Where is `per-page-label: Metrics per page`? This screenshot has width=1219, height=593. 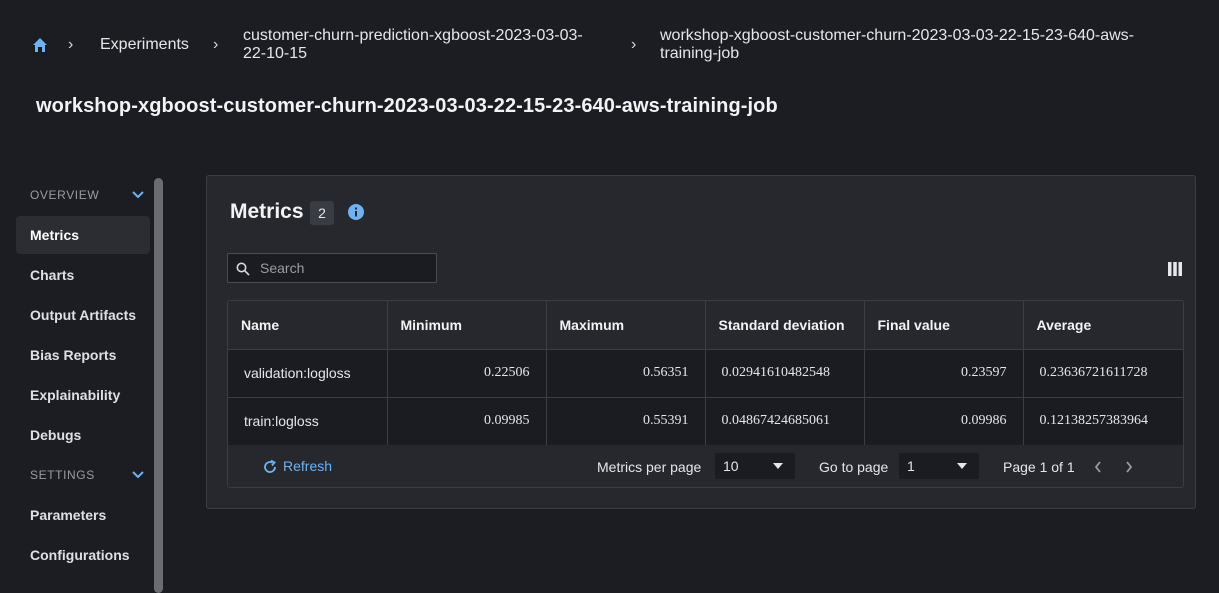 per-page-label: Metrics per page is located at coordinates (649, 467).